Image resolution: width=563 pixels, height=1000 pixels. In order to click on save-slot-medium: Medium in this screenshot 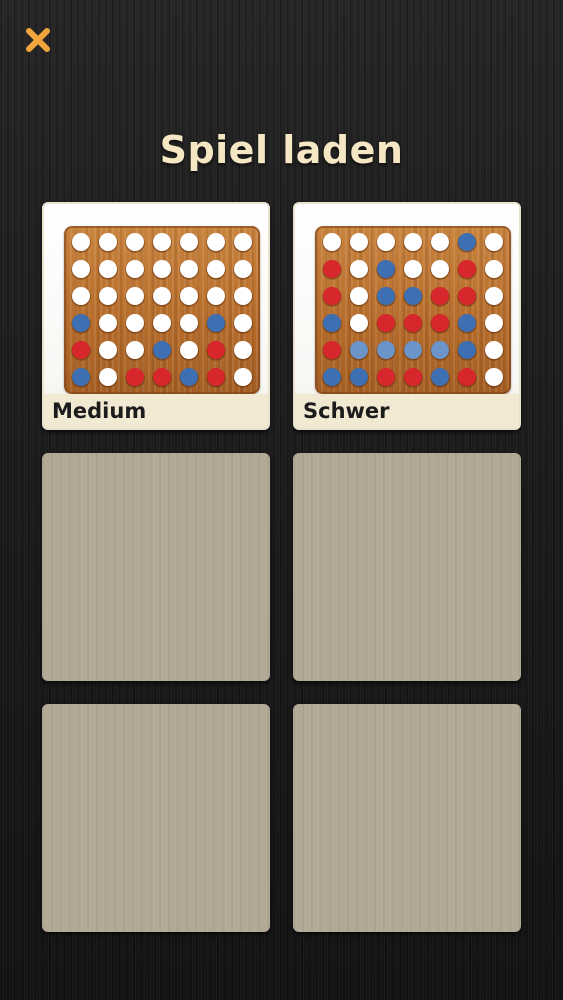, I will do `click(156, 316)`.